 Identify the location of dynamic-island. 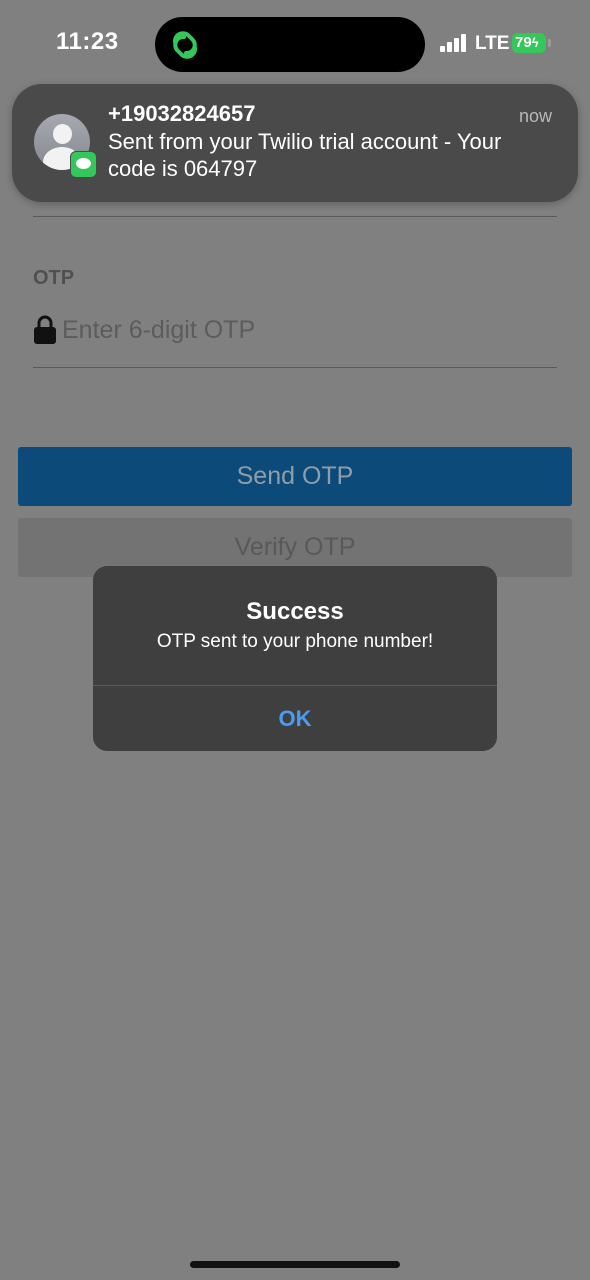
(290, 44).